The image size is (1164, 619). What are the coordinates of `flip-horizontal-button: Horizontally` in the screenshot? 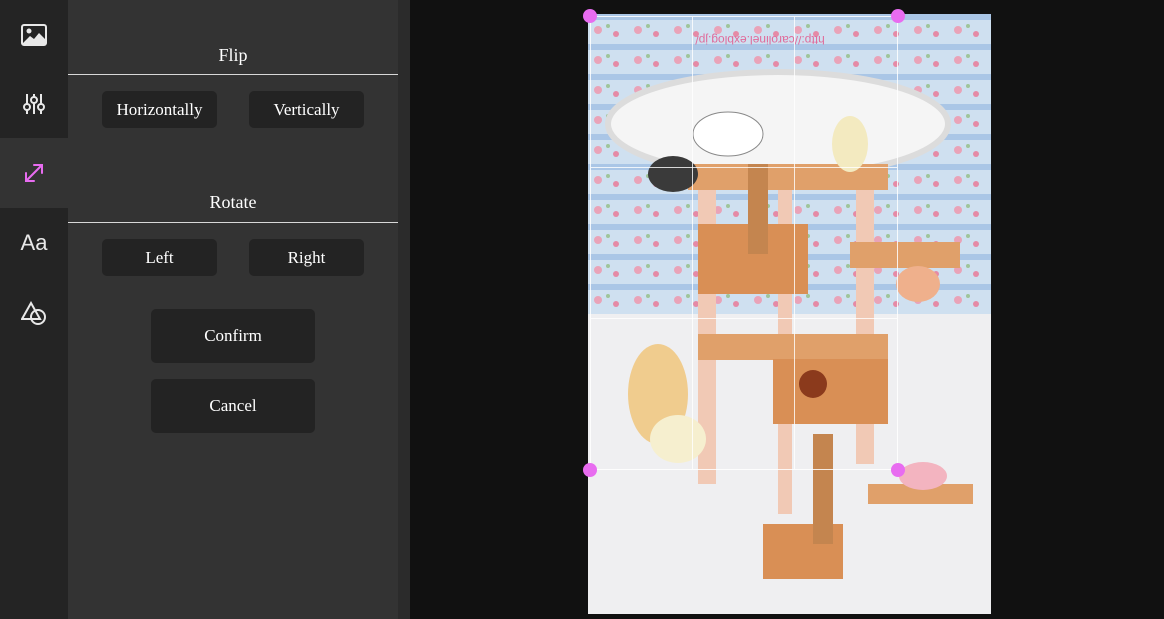 It's located at (159, 109).